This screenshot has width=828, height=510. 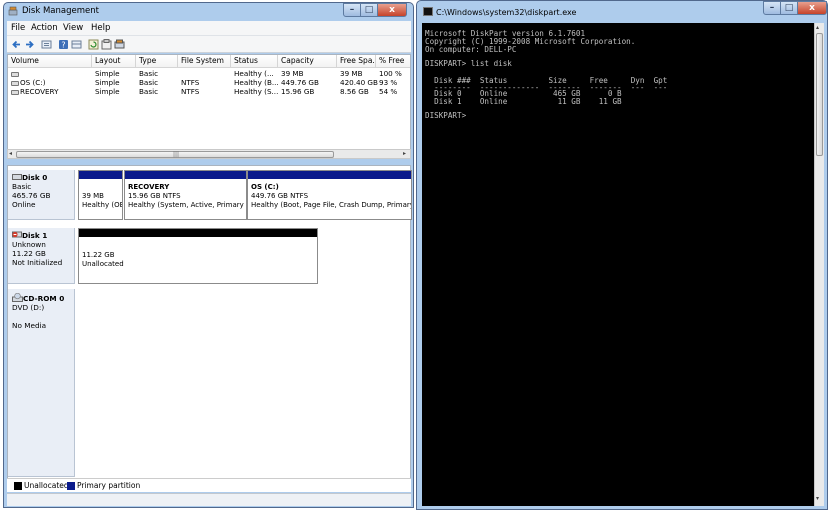 I want to click on vertical-scrollbar: ▴ ▾, so click(x=819, y=264).